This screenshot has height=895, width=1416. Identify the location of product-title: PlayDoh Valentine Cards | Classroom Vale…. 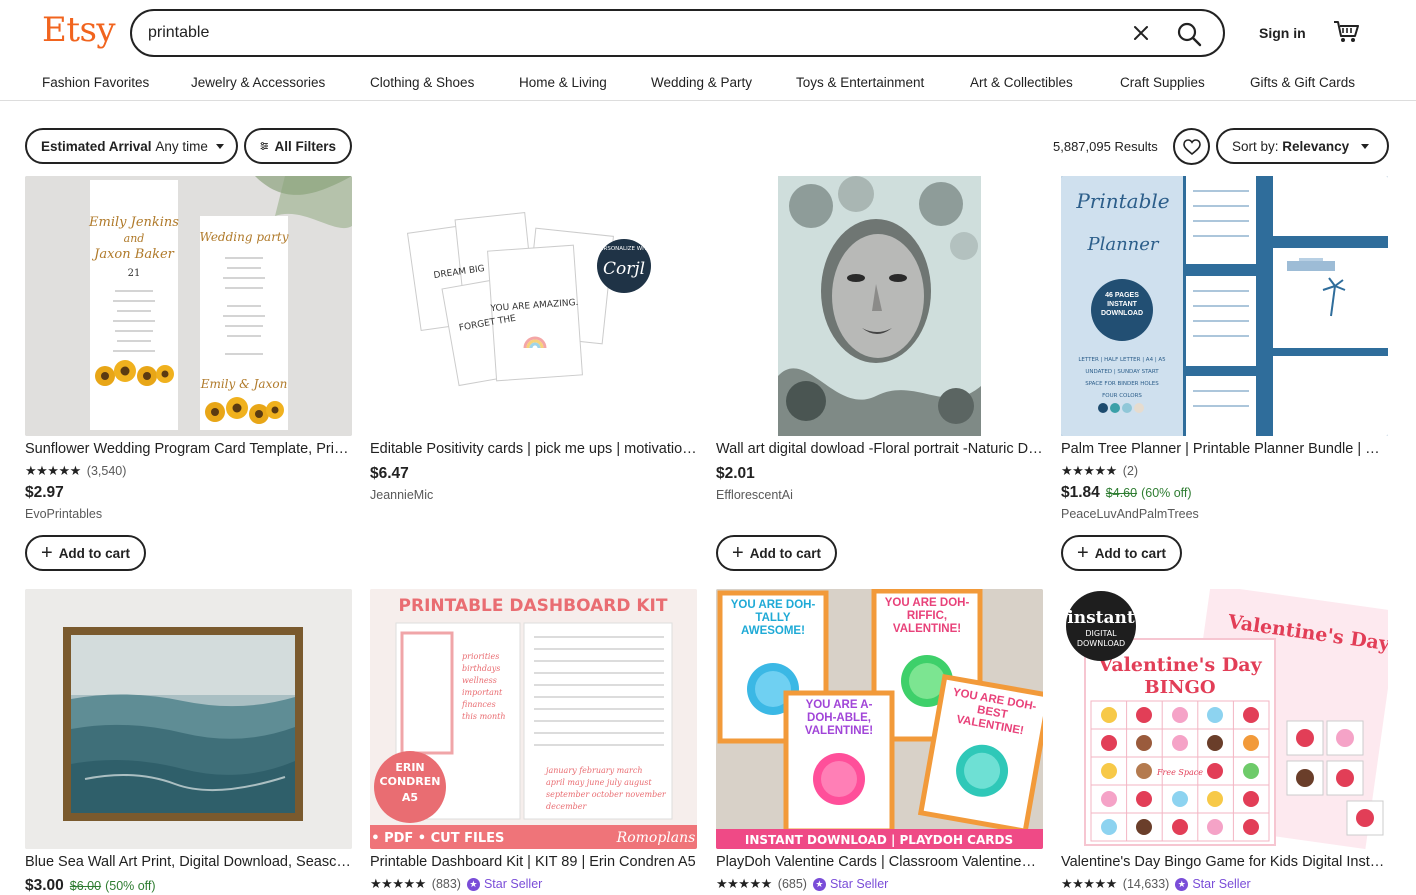
(879, 862).